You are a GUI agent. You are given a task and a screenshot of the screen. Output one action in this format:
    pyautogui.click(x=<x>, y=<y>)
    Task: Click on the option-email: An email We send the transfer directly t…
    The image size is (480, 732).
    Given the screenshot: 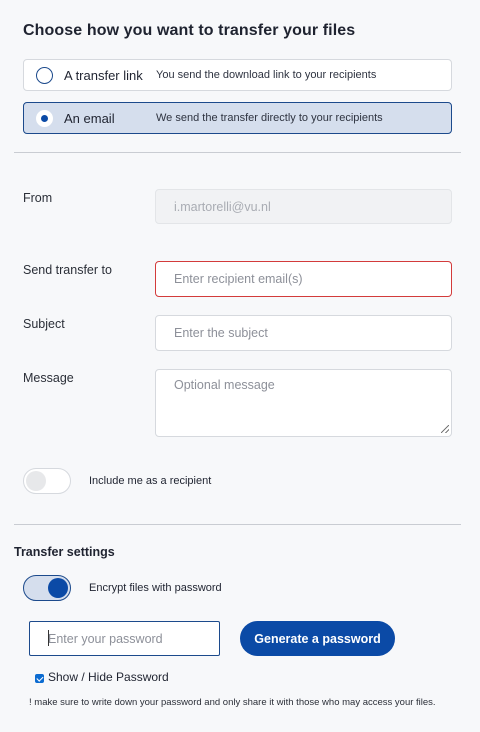 What is the action you would take?
    pyautogui.click(x=237, y=118)
    